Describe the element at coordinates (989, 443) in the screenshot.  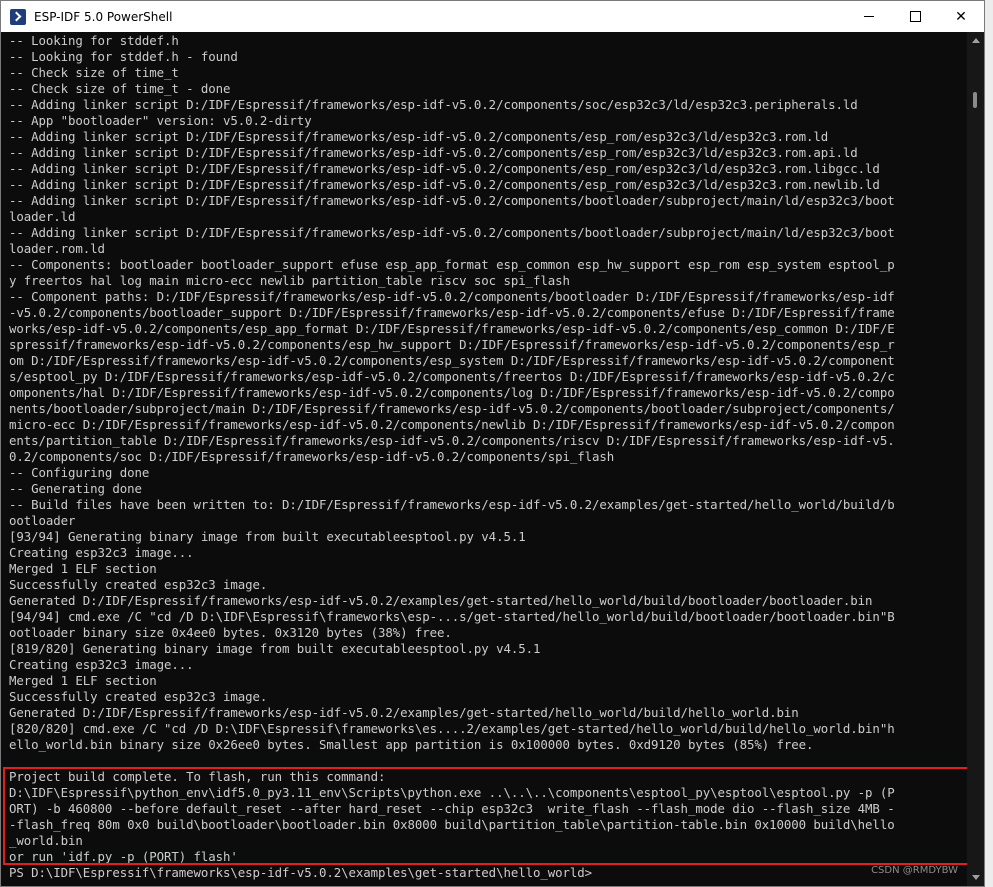
I see `background-window-edge` at that location.